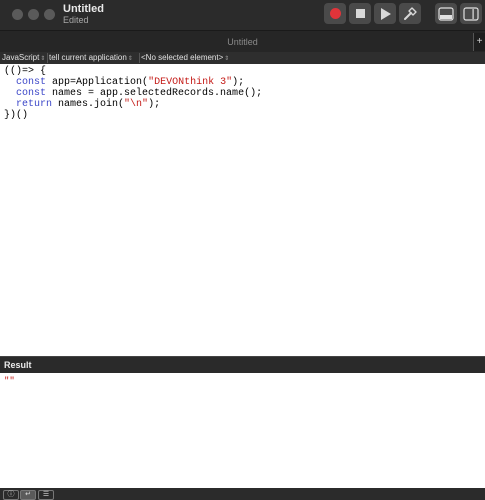 This screenshot has width=485, height=500. What do you see at coordinates (242, 494) in the screenshot?
I see `bottom-bar: ⓘ ↵ ☰` at bounding box center [242, 494].